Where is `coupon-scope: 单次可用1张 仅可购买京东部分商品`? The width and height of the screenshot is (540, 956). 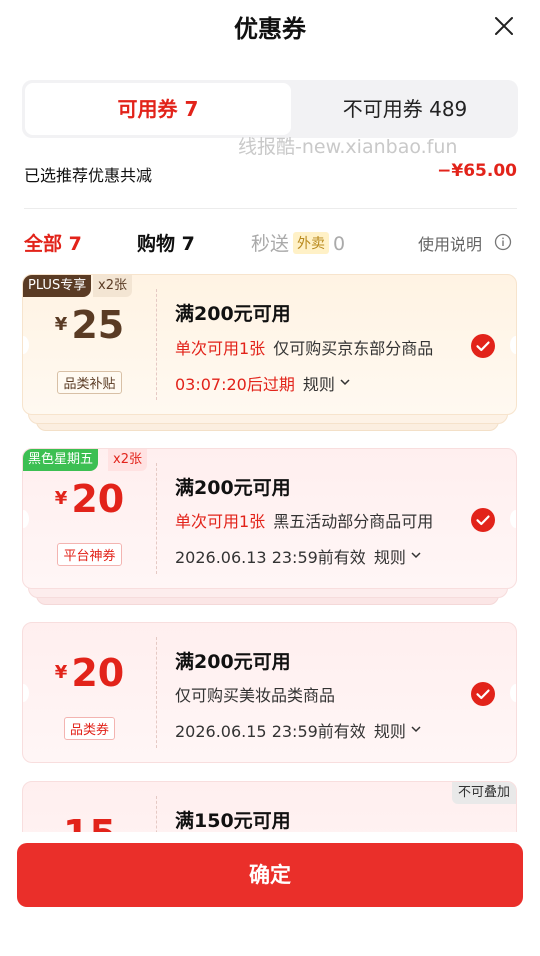 coupon-scope: 单次可用1张 仅可购买京东部分商品 is located at coordinates (304, 347).